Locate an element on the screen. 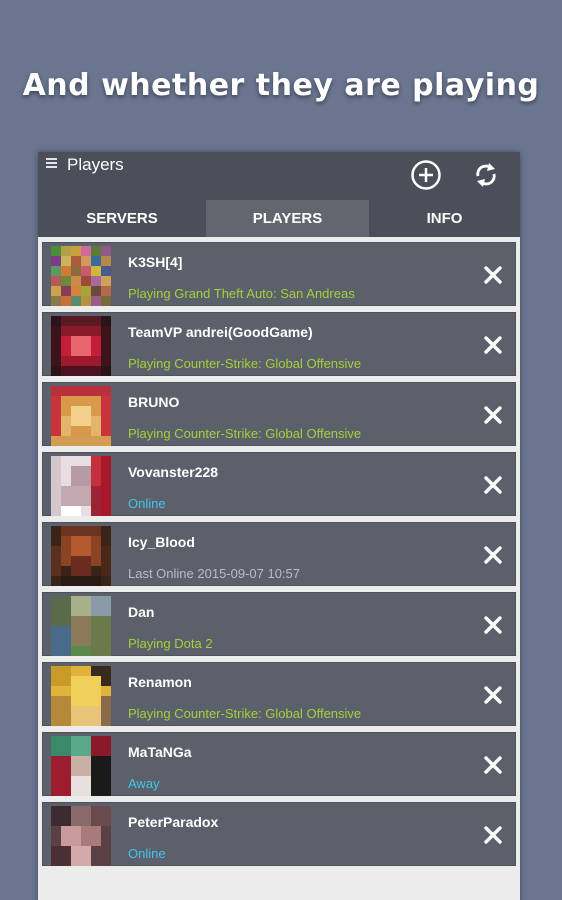  headline: And whether they are playing is located at coordinates (281, 85).